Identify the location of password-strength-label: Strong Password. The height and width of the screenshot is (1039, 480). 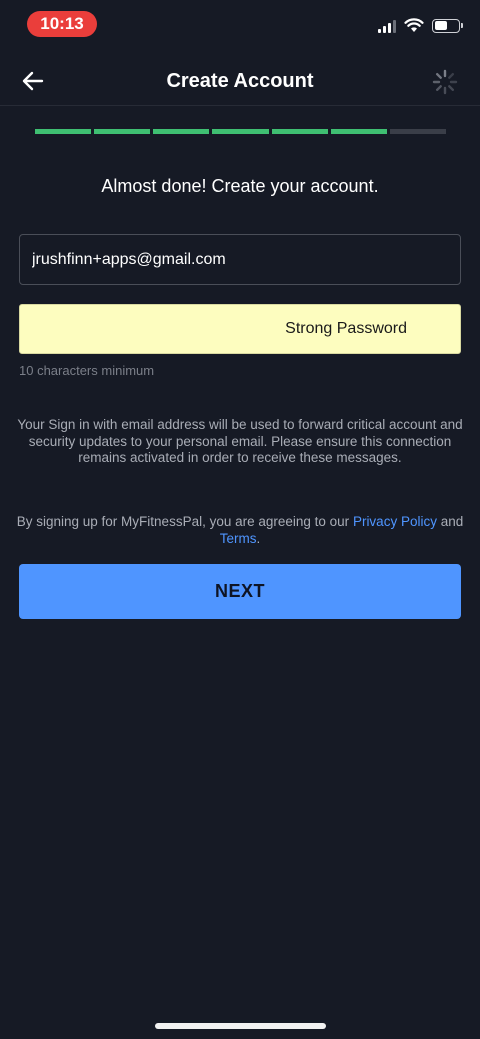
(346, 328).